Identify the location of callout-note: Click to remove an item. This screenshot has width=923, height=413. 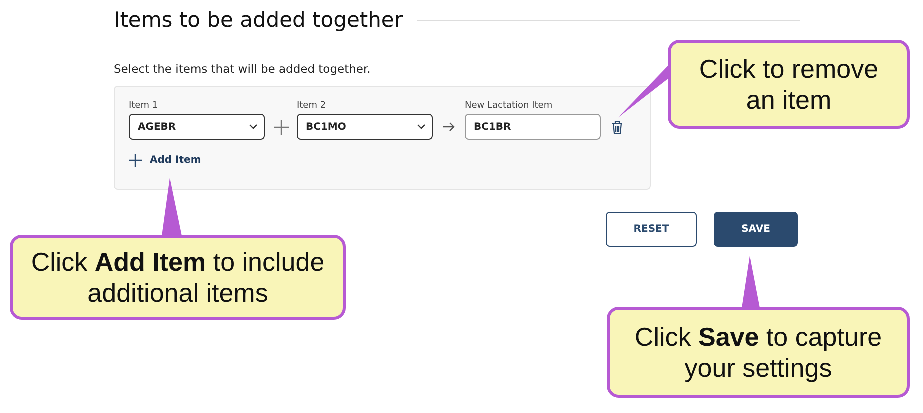
(789, 84).